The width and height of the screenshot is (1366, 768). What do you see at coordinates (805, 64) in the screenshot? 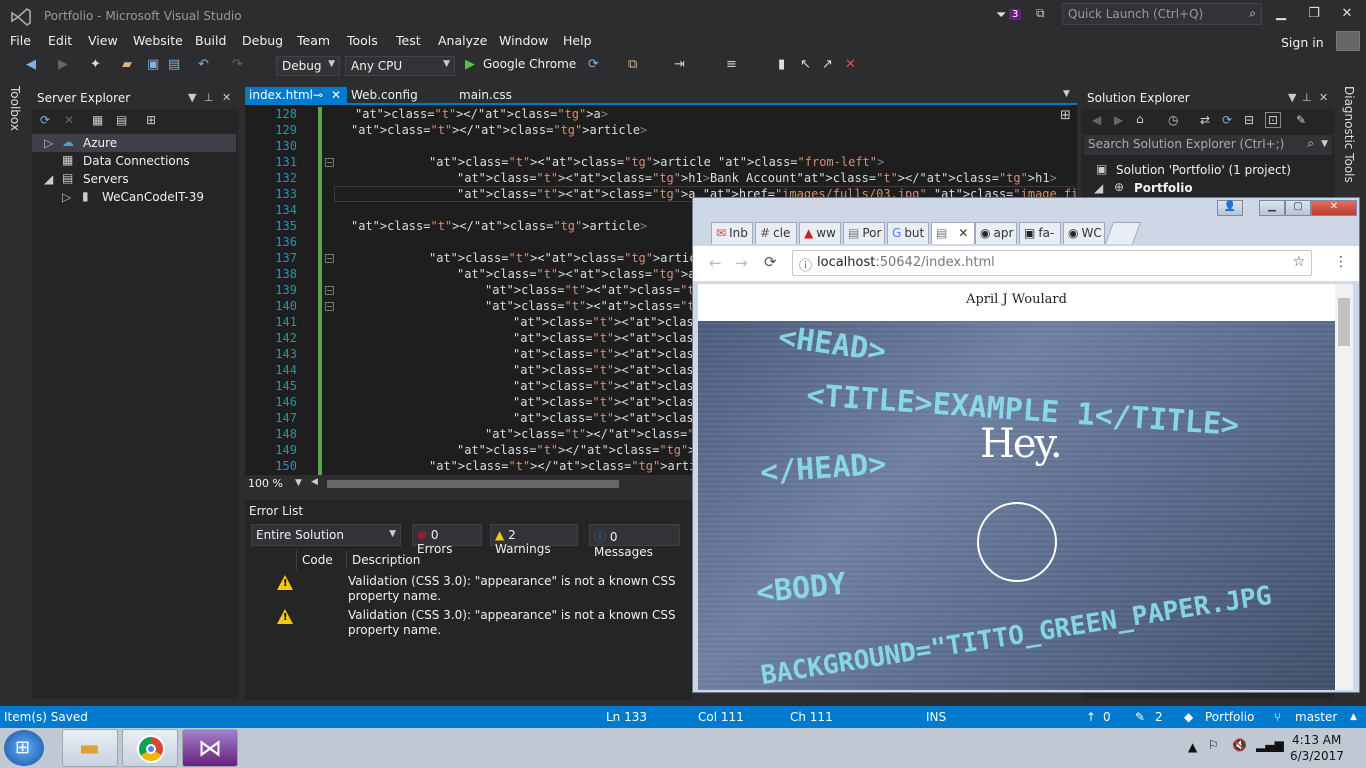
I see `prev-bookmark-icon: ↖` at bounding box center [805, 64].